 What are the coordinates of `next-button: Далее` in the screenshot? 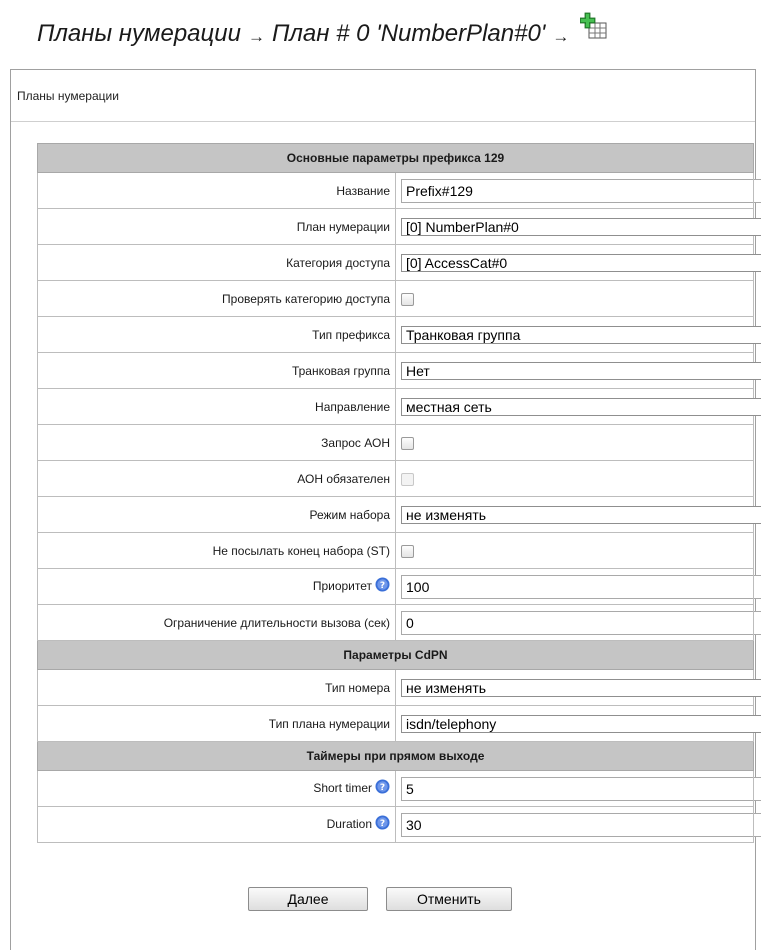 It's located at (308, 899).